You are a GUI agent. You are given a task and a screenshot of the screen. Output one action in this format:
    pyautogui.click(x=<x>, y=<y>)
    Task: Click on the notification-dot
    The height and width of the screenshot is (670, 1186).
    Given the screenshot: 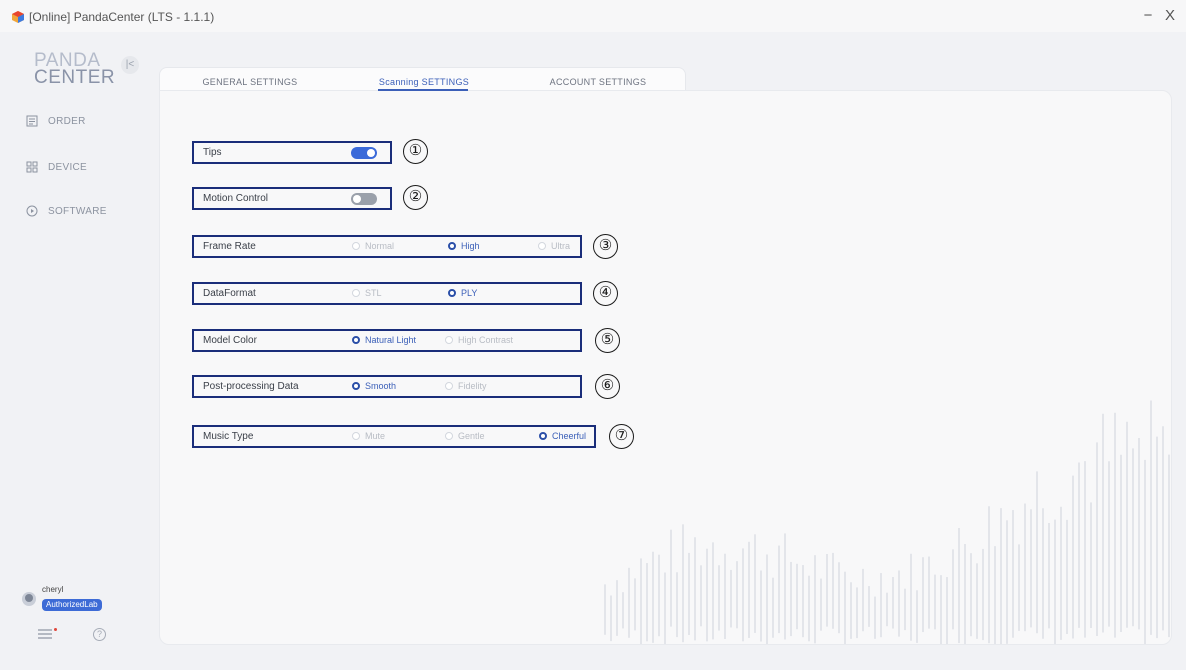 What is the action you would take?
    pyautogui.click(x=55, y=629)
    